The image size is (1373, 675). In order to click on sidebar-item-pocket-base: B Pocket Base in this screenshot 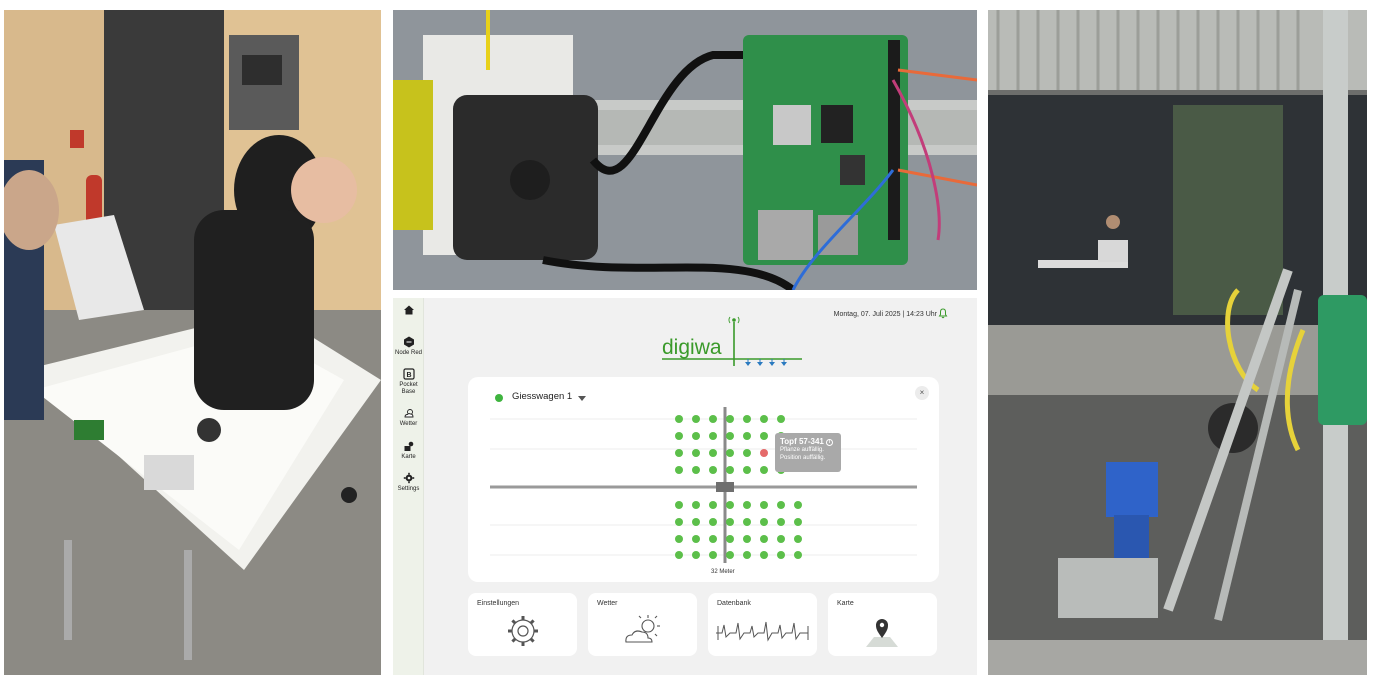, I will do `click(408, 382)`.